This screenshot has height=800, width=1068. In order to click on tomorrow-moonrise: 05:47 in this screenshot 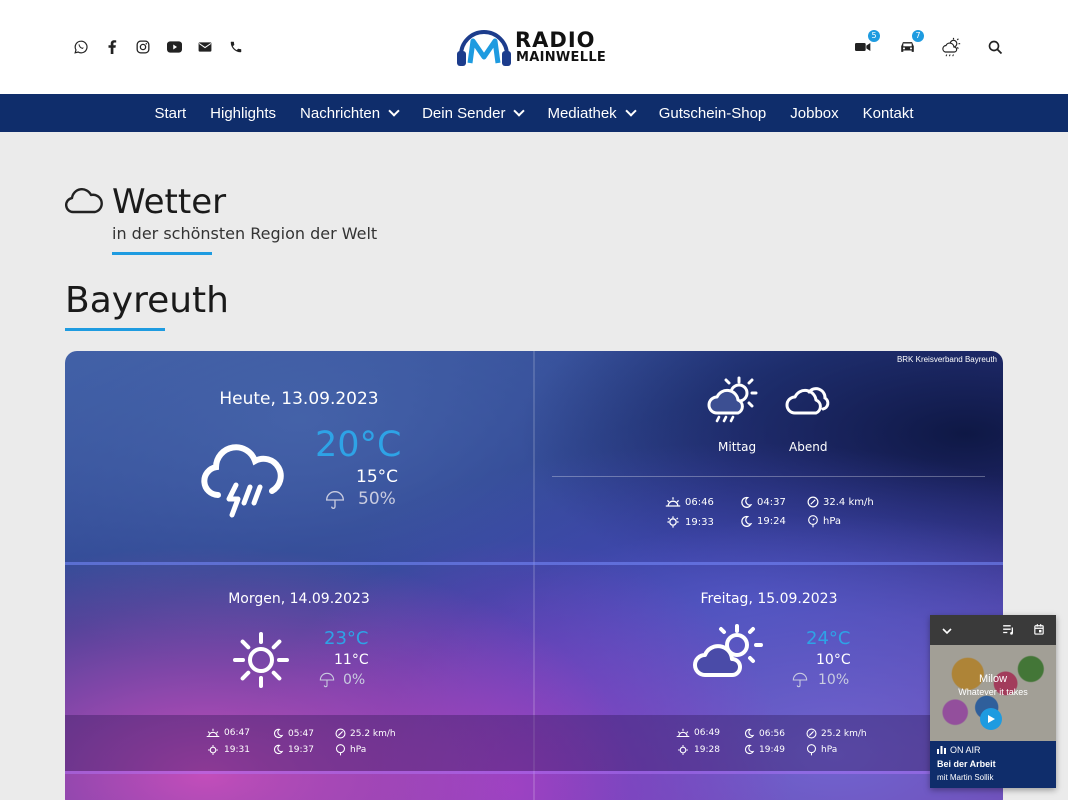, I will do `click(293, 733)`.